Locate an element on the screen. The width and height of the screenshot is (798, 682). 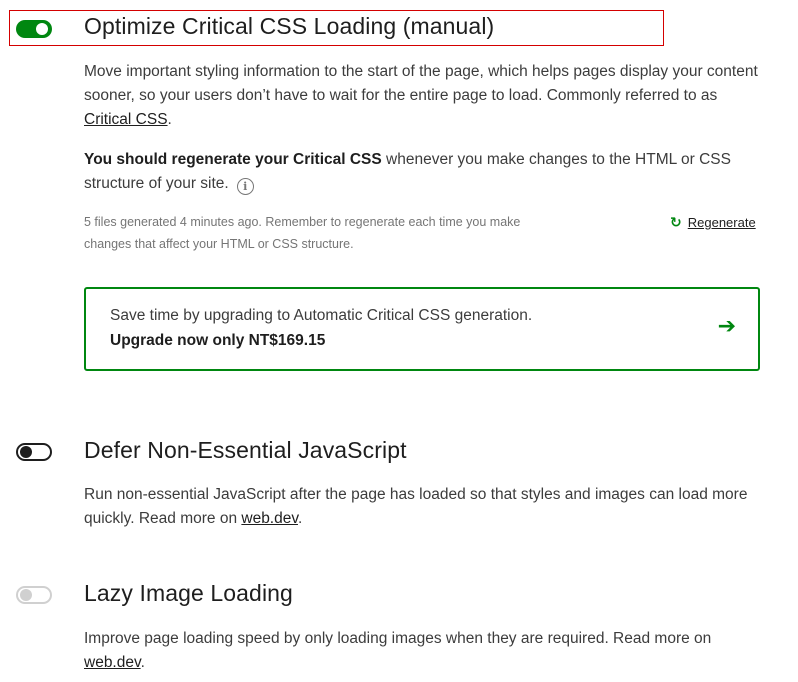
upgrade-price: Upgrade now only NT$169.15 is located at coordinates (218, 340).